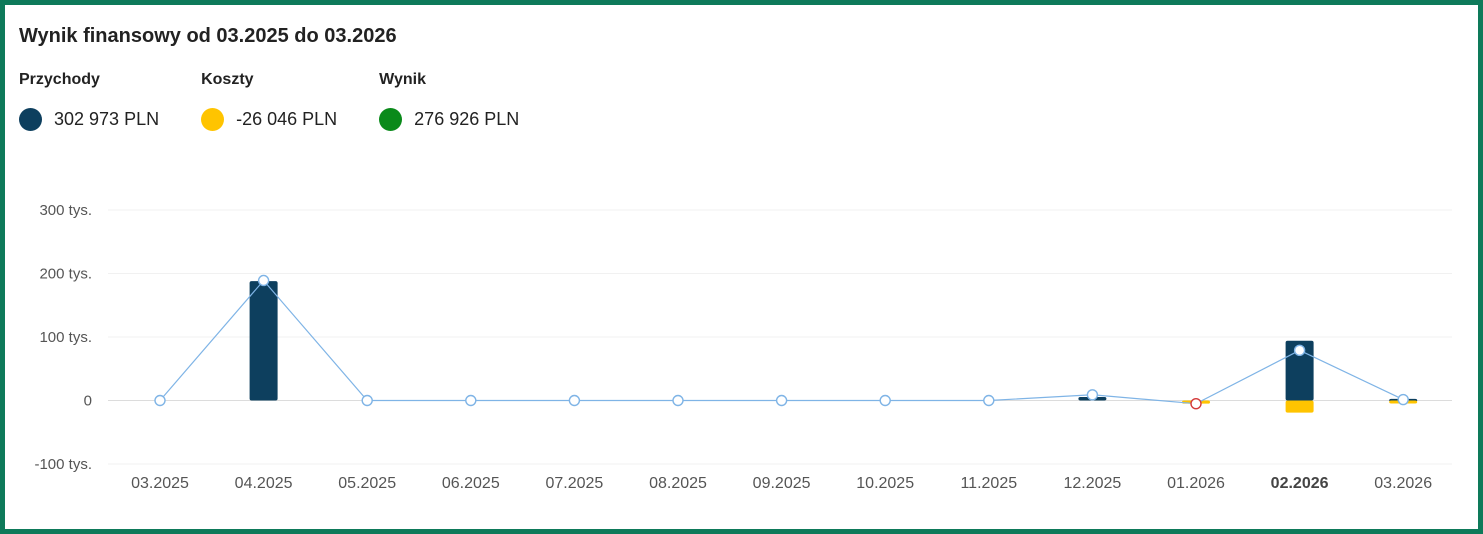  What do you see at coordinates (1300, 483) in the screenshot?
I see `x-tick-label: 02.2026` at bounding box center [1300, 483].